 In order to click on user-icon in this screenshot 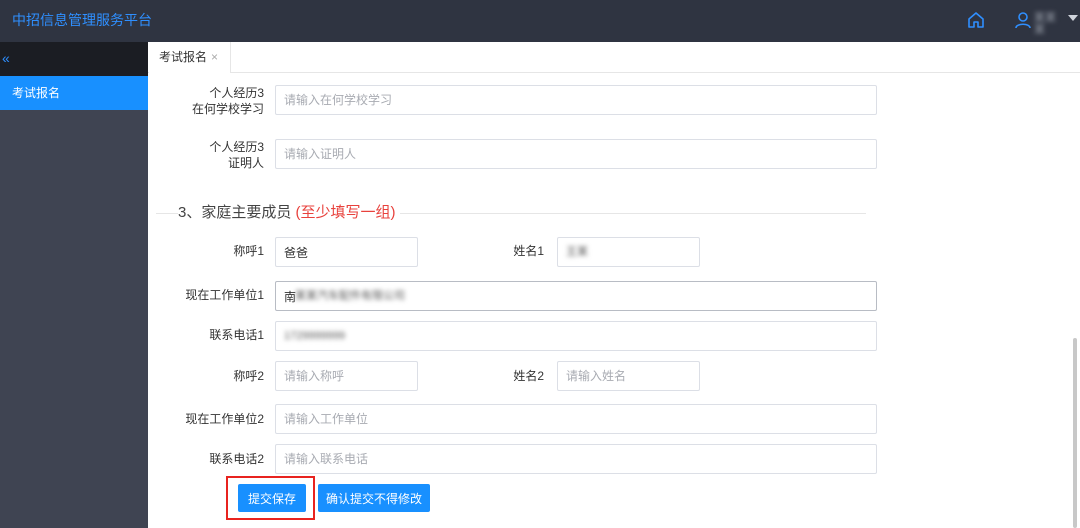, I will do `click(1023, 20)`.